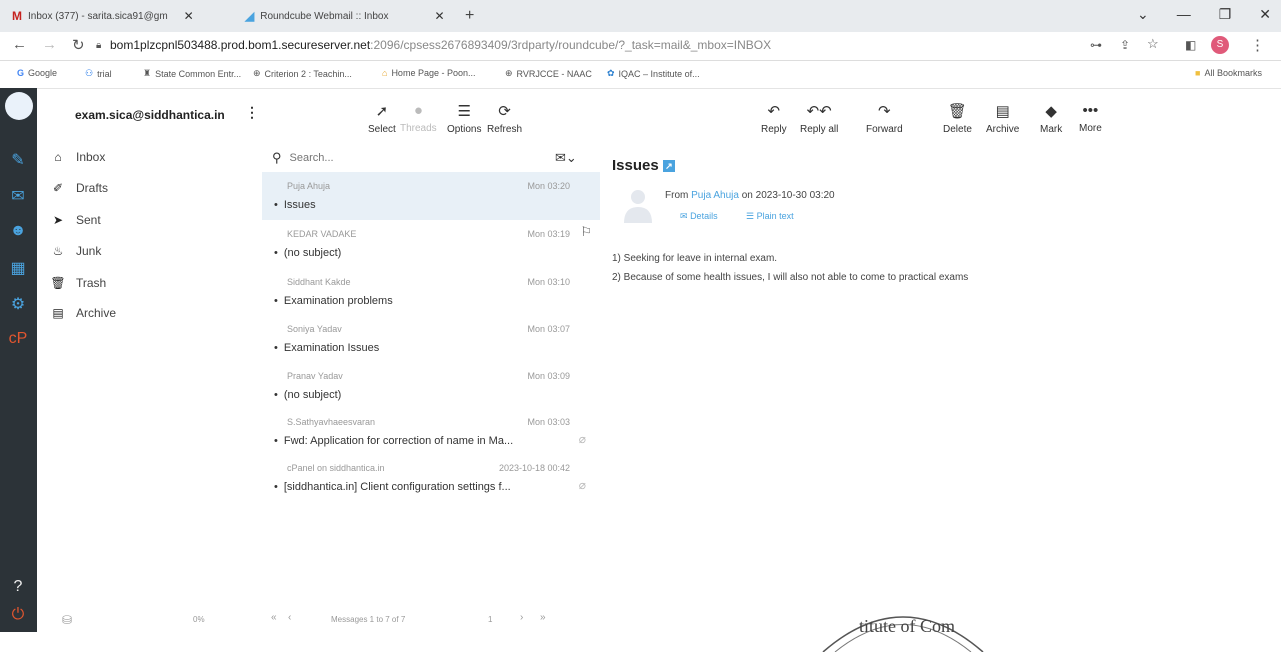  Describe the element at coordinates (77, 157) in the screenshot. I see `folder-inbox: ⌂ Inbox` at that location.